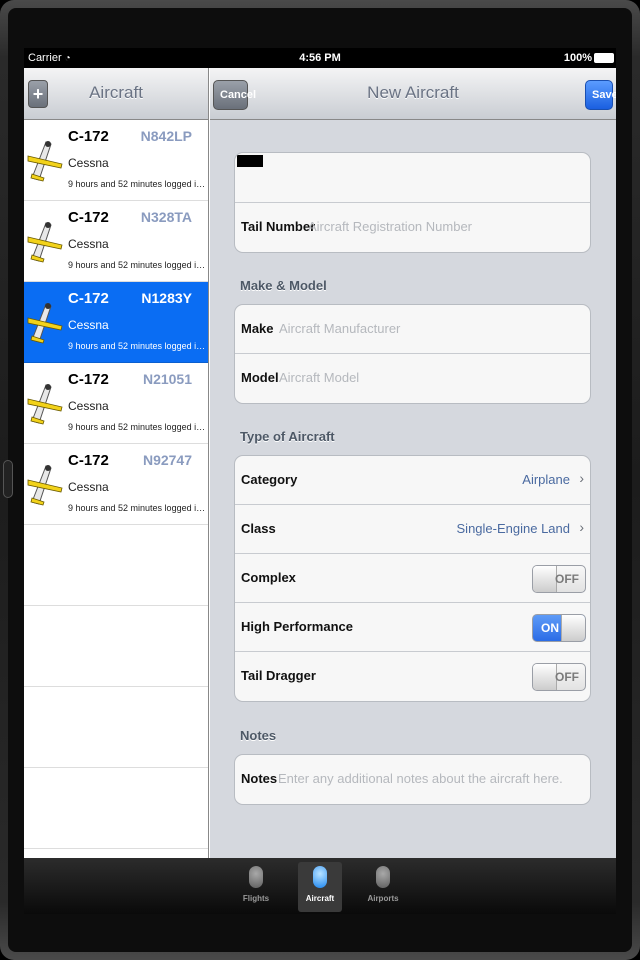 The height and width of the screenshot is (960, 640). I want to click on new-aircraft-navbar: Cancel New Aircraft Save, so click(413, 94).